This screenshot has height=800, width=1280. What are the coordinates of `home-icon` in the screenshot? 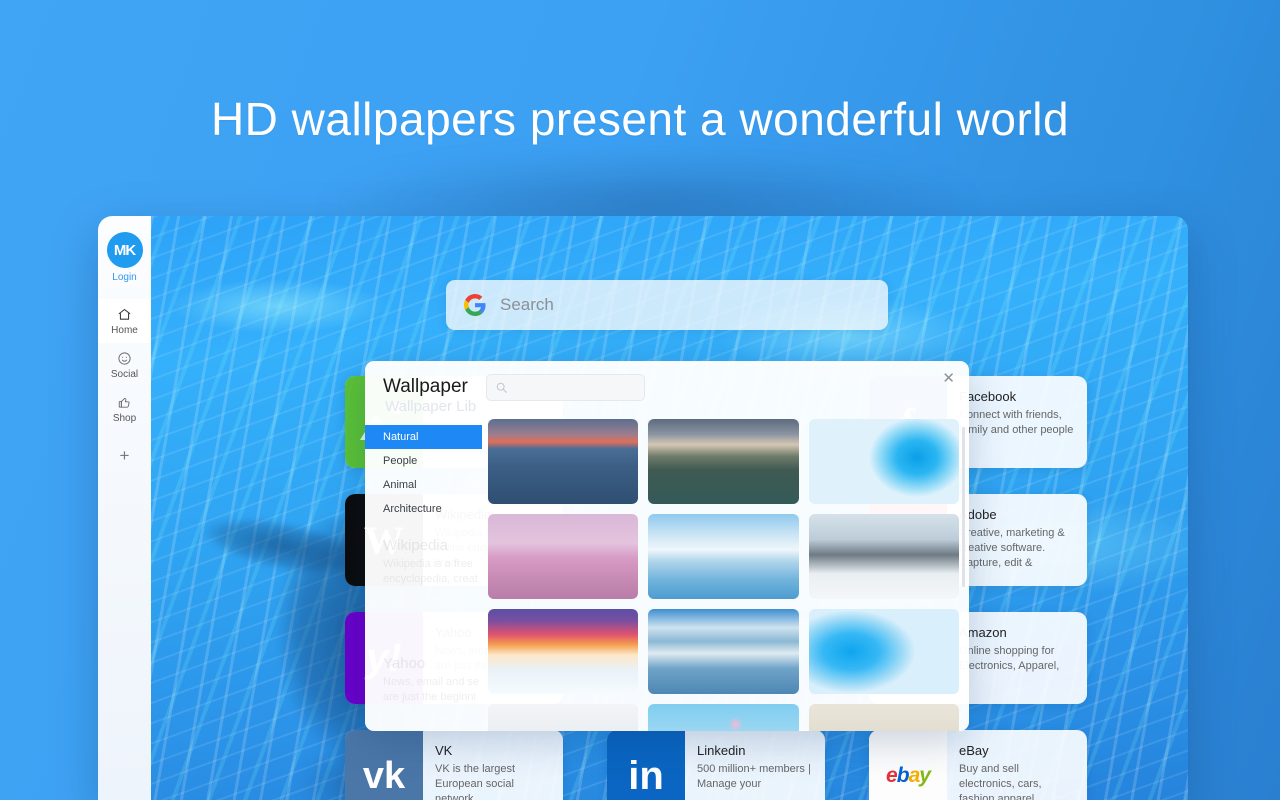 It's located at (124, 314).